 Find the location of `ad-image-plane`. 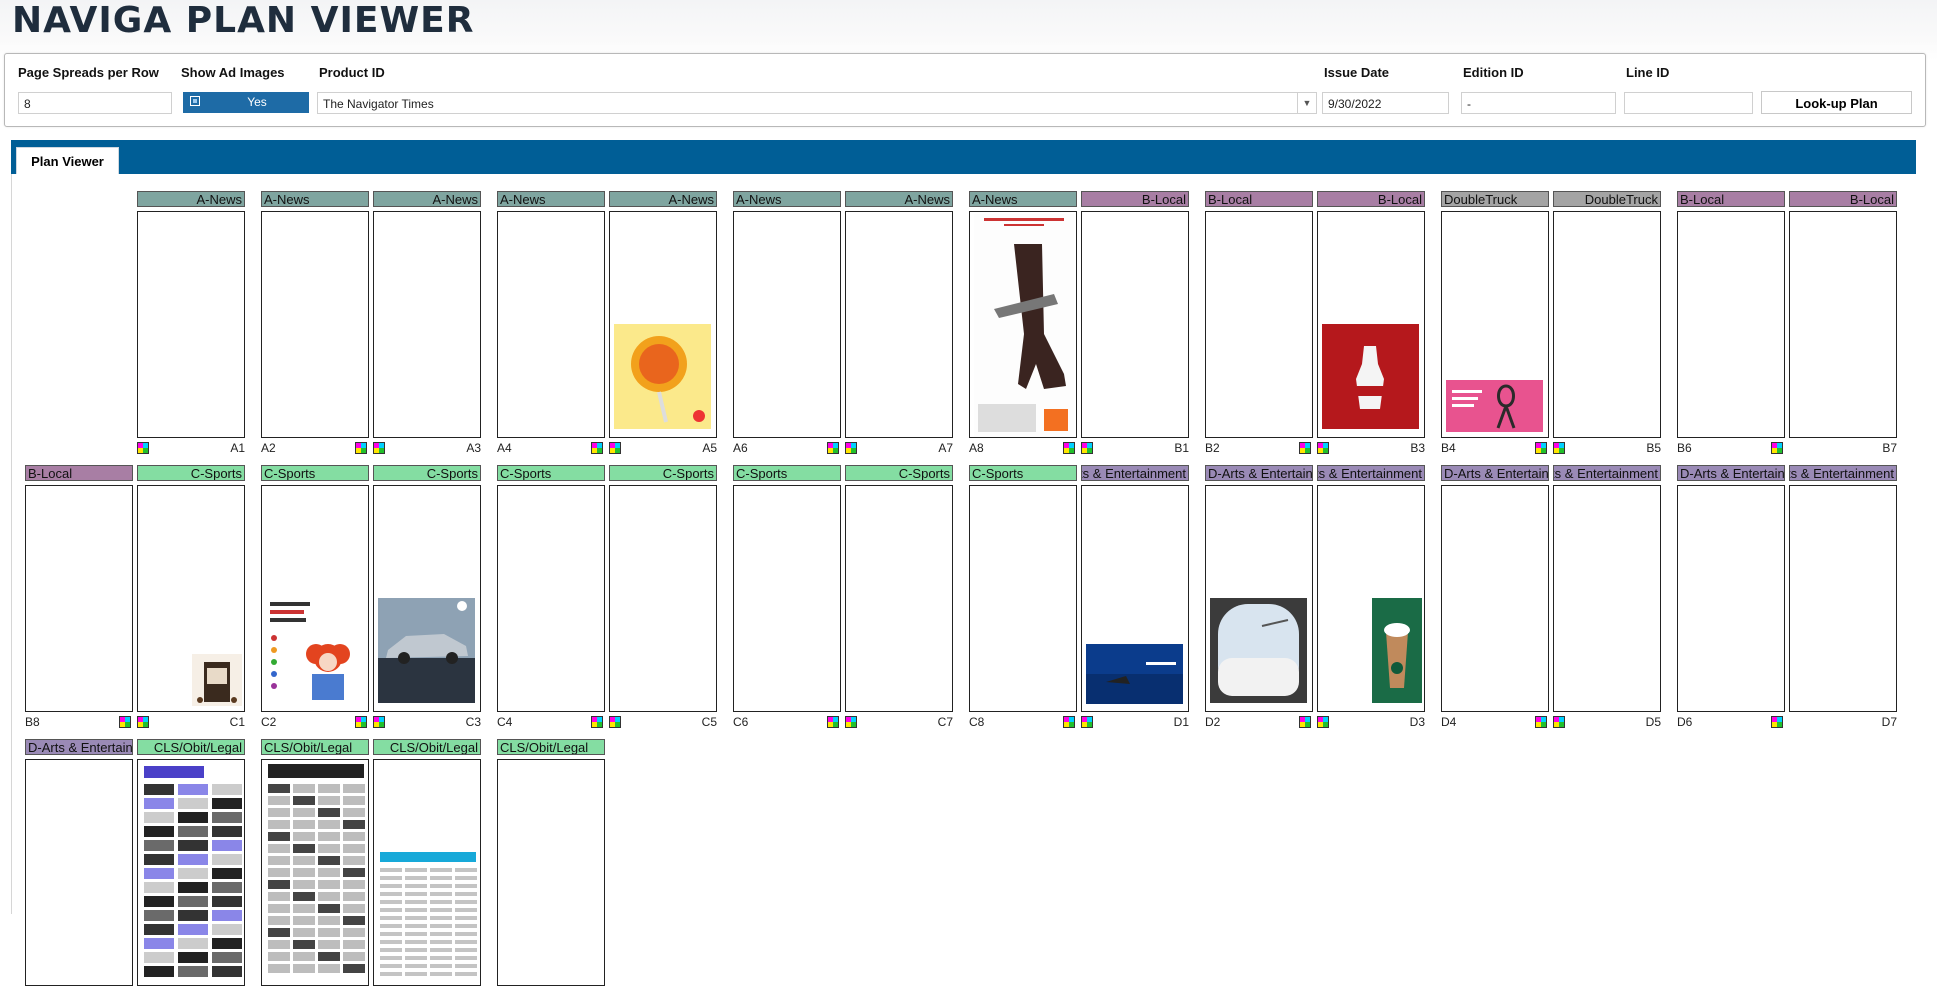

ad-image-plane is located at coordinates (1258, 650).